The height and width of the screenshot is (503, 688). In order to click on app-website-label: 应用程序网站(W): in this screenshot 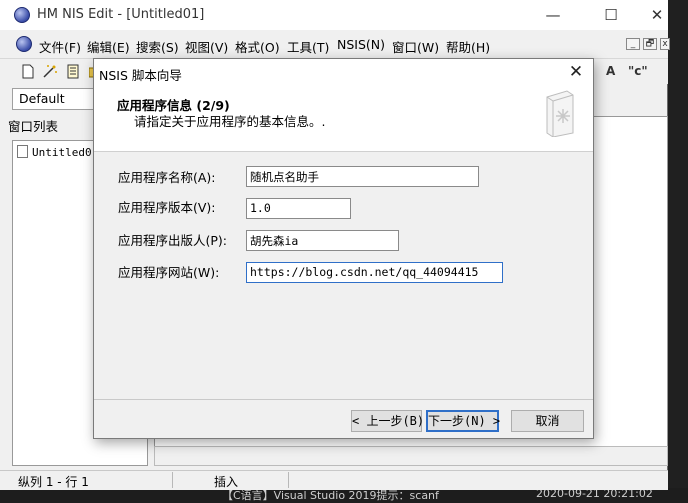, I will do `click(169, 272)`.